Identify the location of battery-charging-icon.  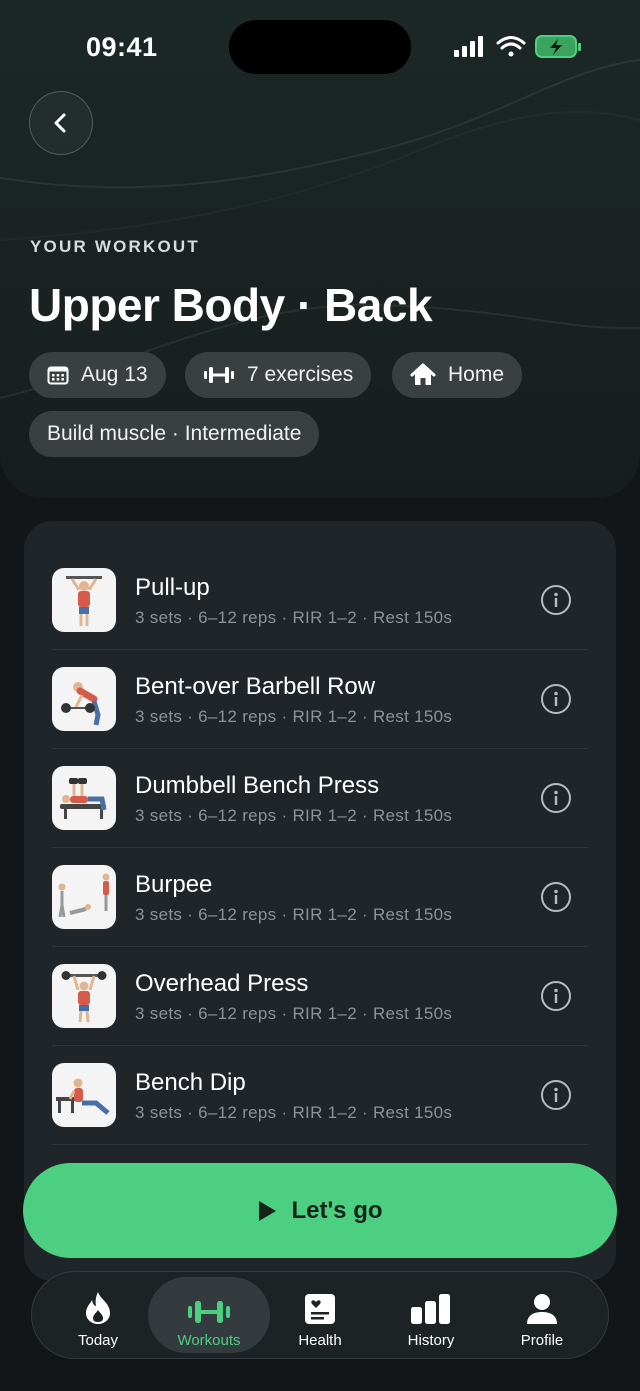
(558, 46).